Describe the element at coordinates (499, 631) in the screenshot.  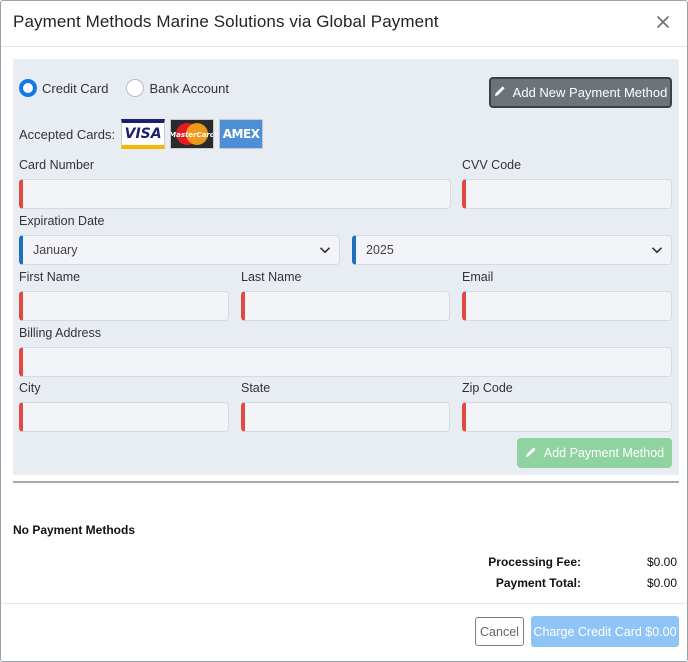
I see `cancel-button: Cancel` at that location.